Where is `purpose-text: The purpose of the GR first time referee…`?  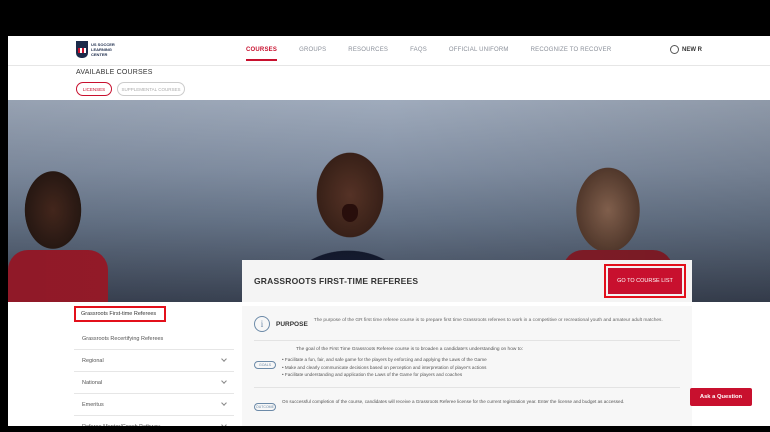 purpose-text: The purpose of the GR first time referee… is located at coordinates (488, 320).